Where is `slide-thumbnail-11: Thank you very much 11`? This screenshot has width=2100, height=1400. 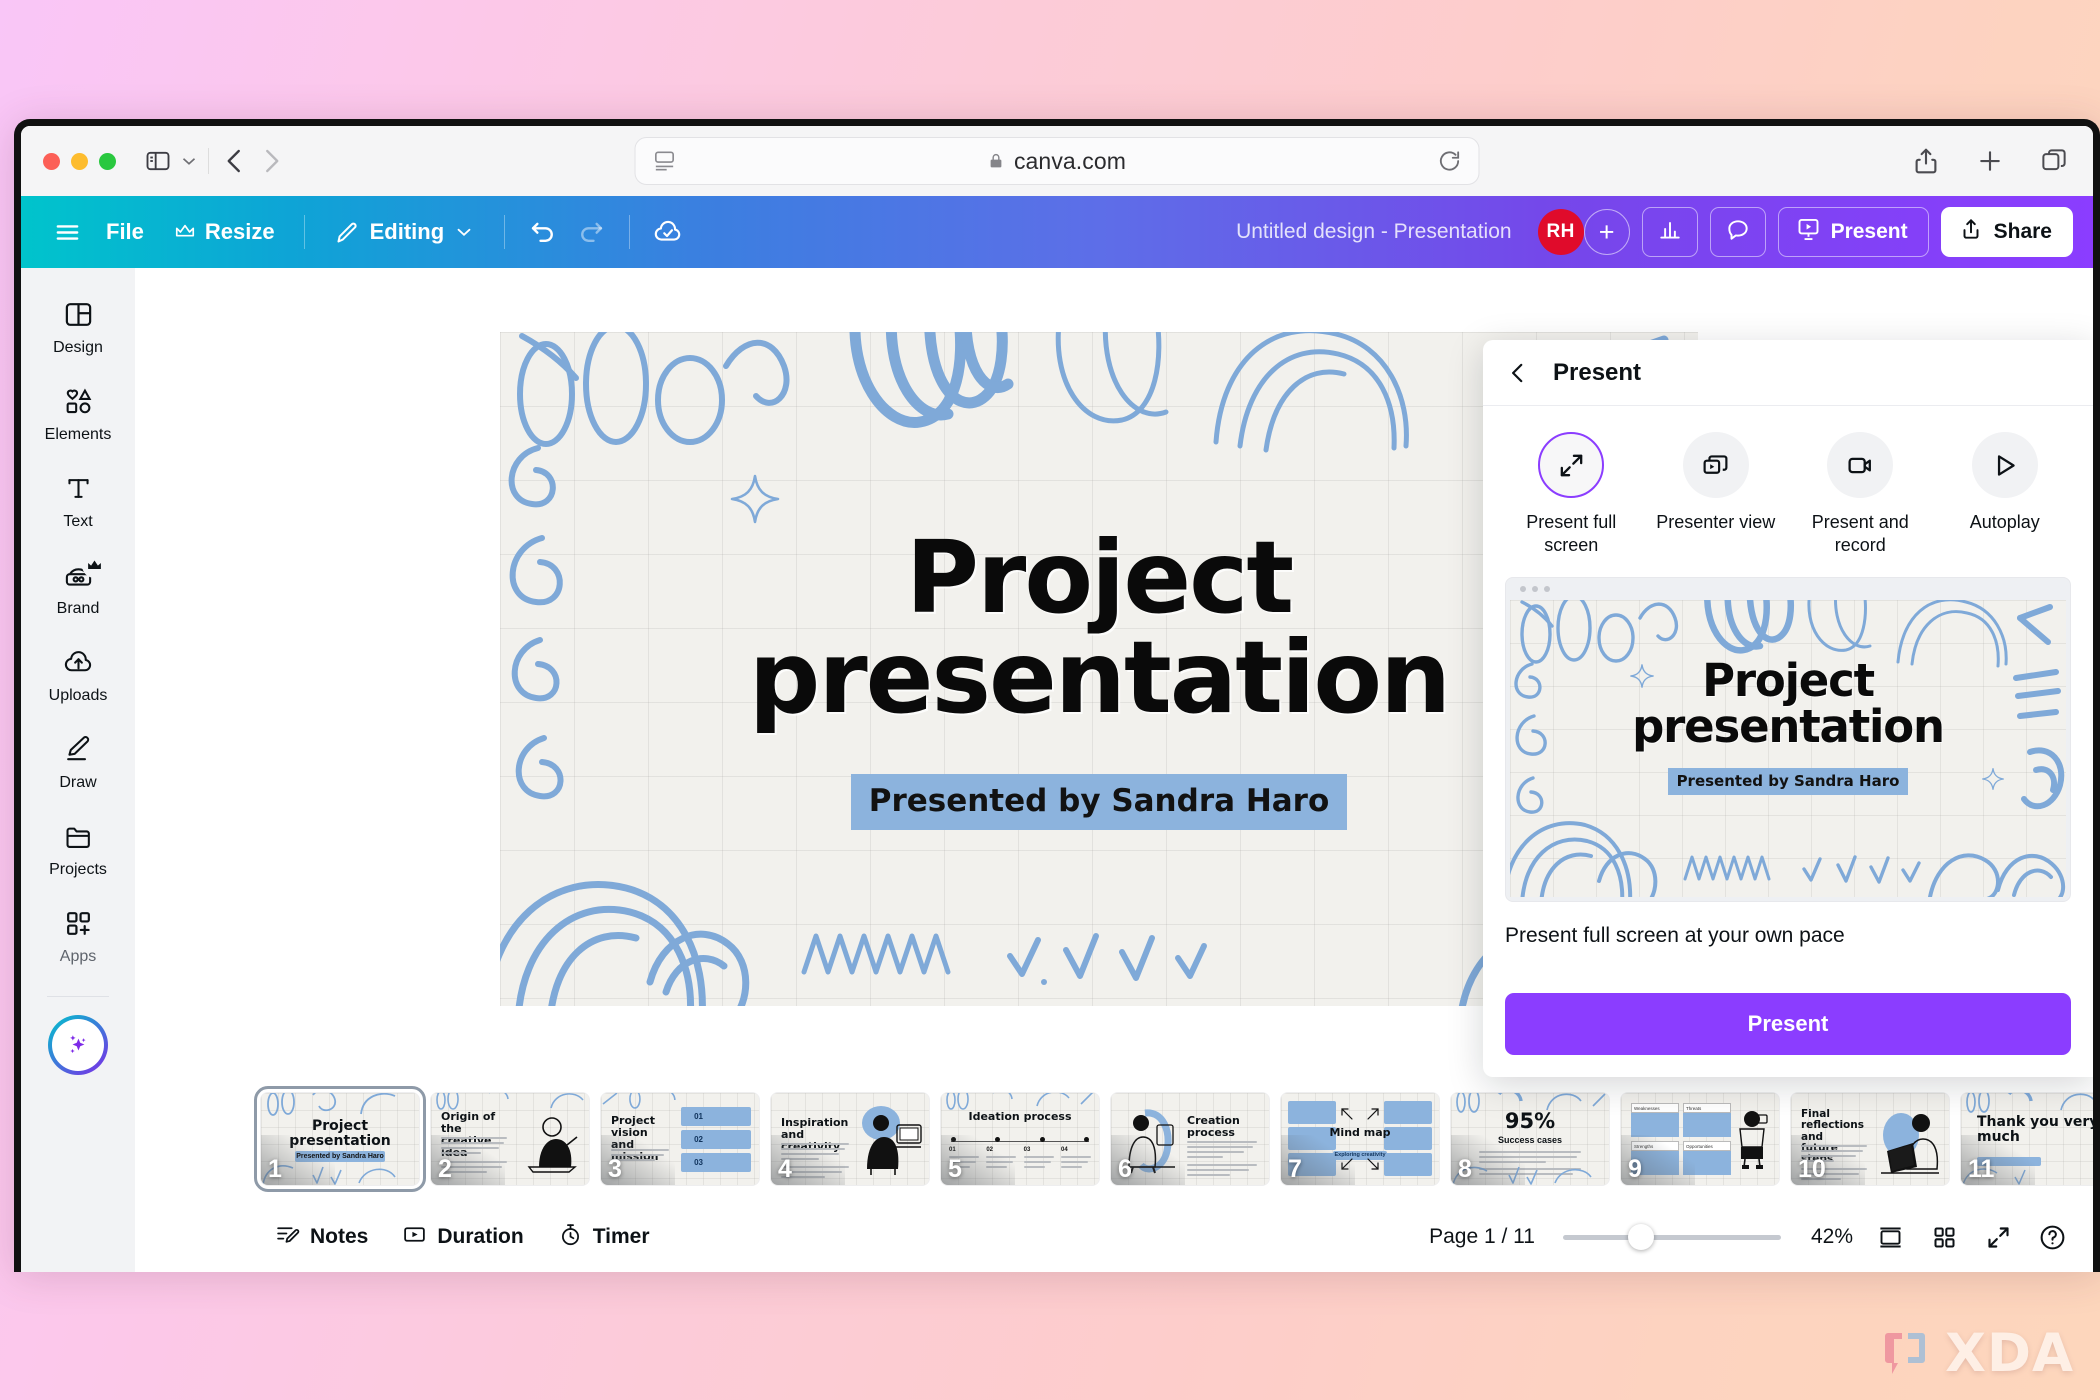
slide-thumbnail-11: Thank you very much 11 is located at coordinates (2027, 1139).